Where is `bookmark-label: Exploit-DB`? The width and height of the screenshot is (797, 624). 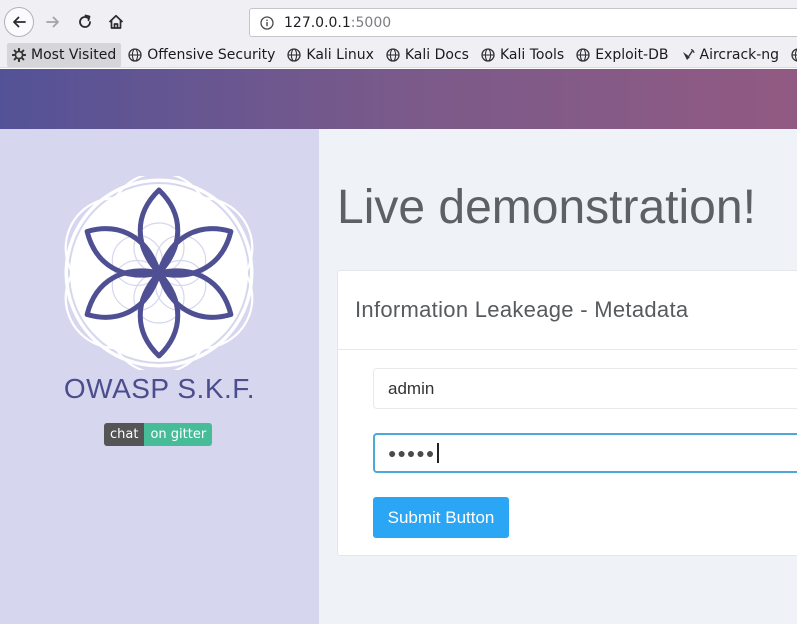
bookmark-label: Exploit-DB is located at coordinates (632, 54).